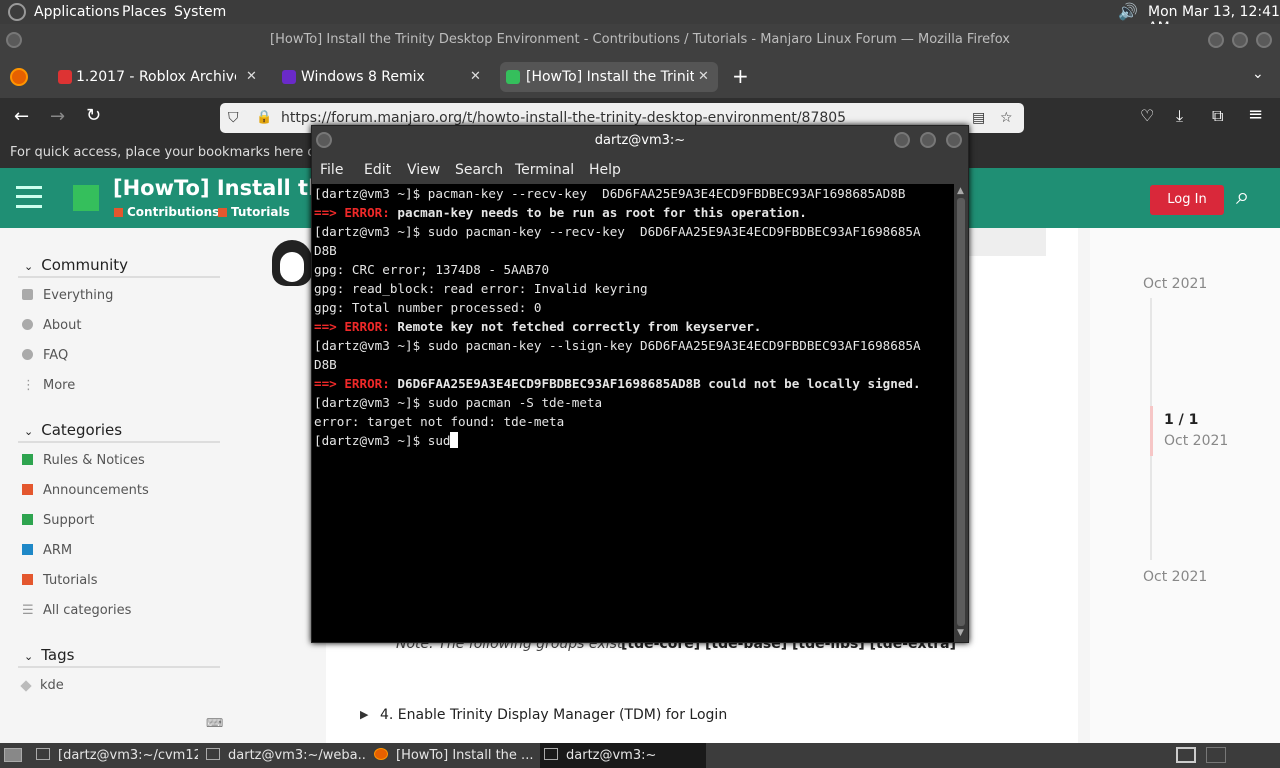 The width and height of the screenshot is (1280, 768). Describe the element at coordinates (67, 295) in the screenshot. I see `sidebar-item-everything: Everything` at that location.